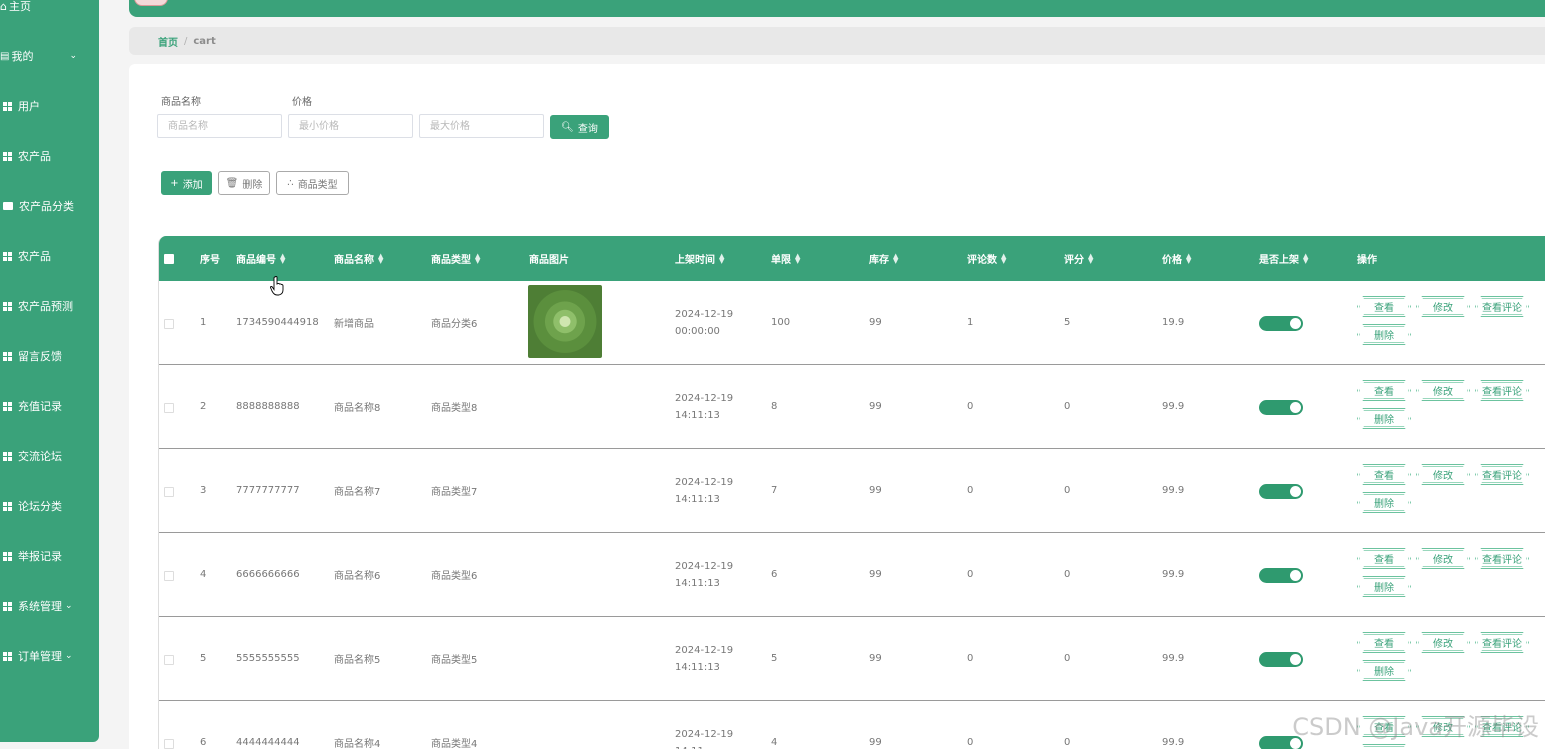  What do you see at coordinates (970, 490) in the screenshot?
I see `comment-count: 0` at bounding box center [970, 490].